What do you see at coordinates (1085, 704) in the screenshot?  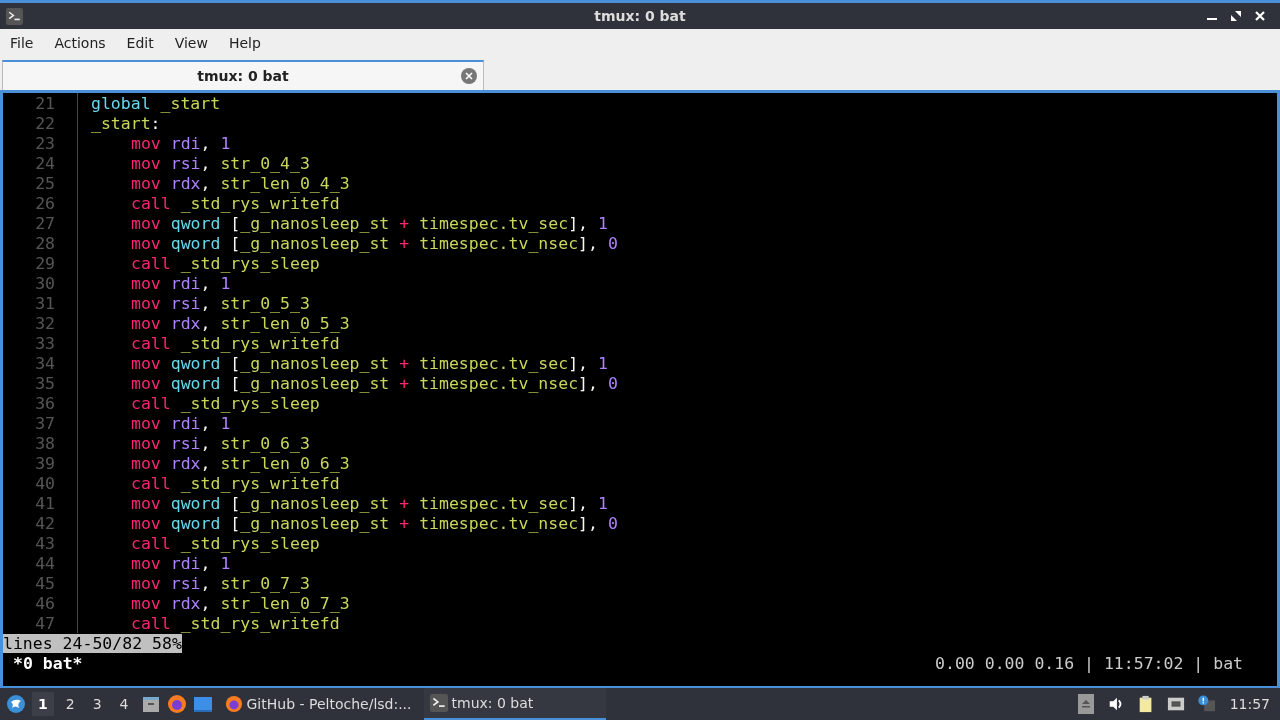 I see `eject-icon` at bounding box center [1085, 704].